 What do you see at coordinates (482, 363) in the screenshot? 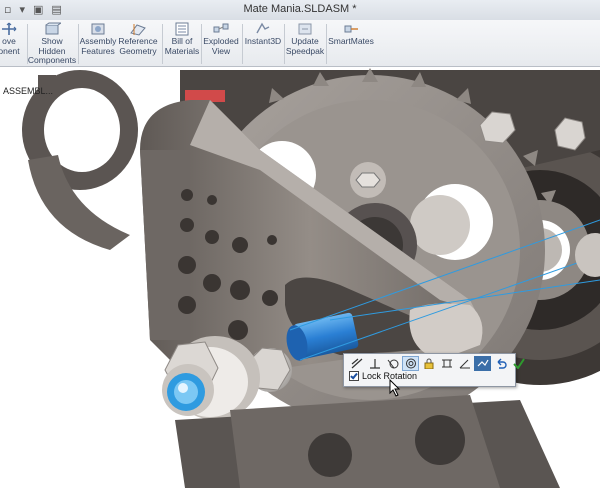
I see `flip-alignment-icon` at bounding box center [482, 363].